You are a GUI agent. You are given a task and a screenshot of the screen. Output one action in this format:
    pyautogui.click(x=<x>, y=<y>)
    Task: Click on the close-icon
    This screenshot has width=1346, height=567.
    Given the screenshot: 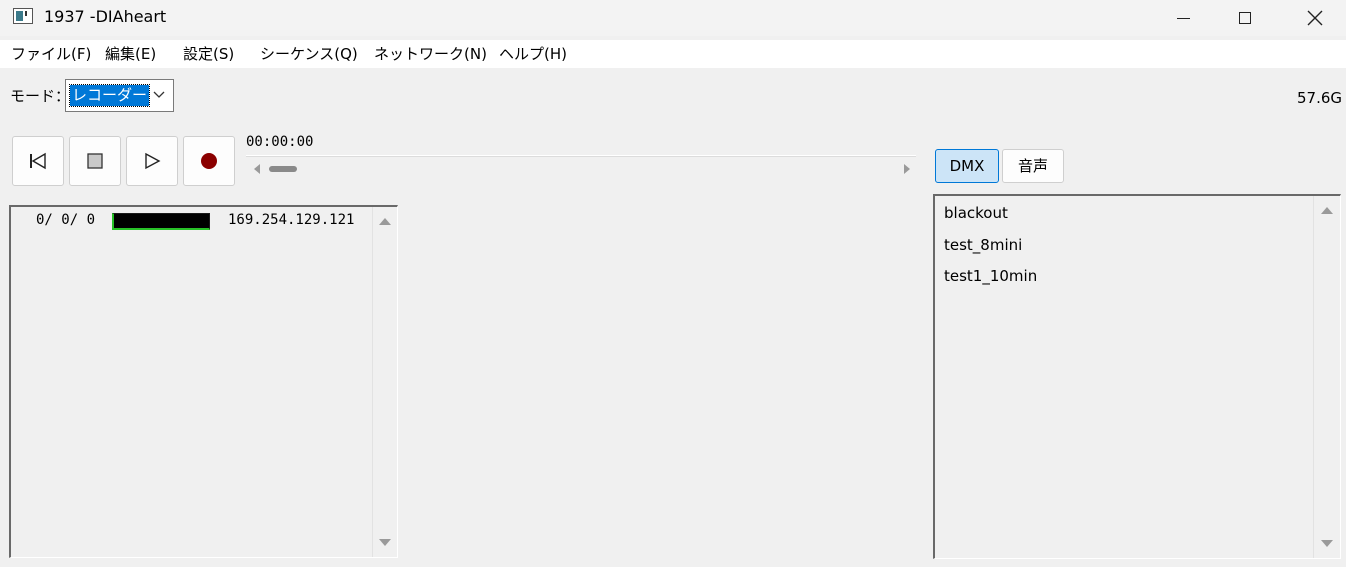 What is the action you would take?
    pyautogui.click(x=1315, y=18)
    